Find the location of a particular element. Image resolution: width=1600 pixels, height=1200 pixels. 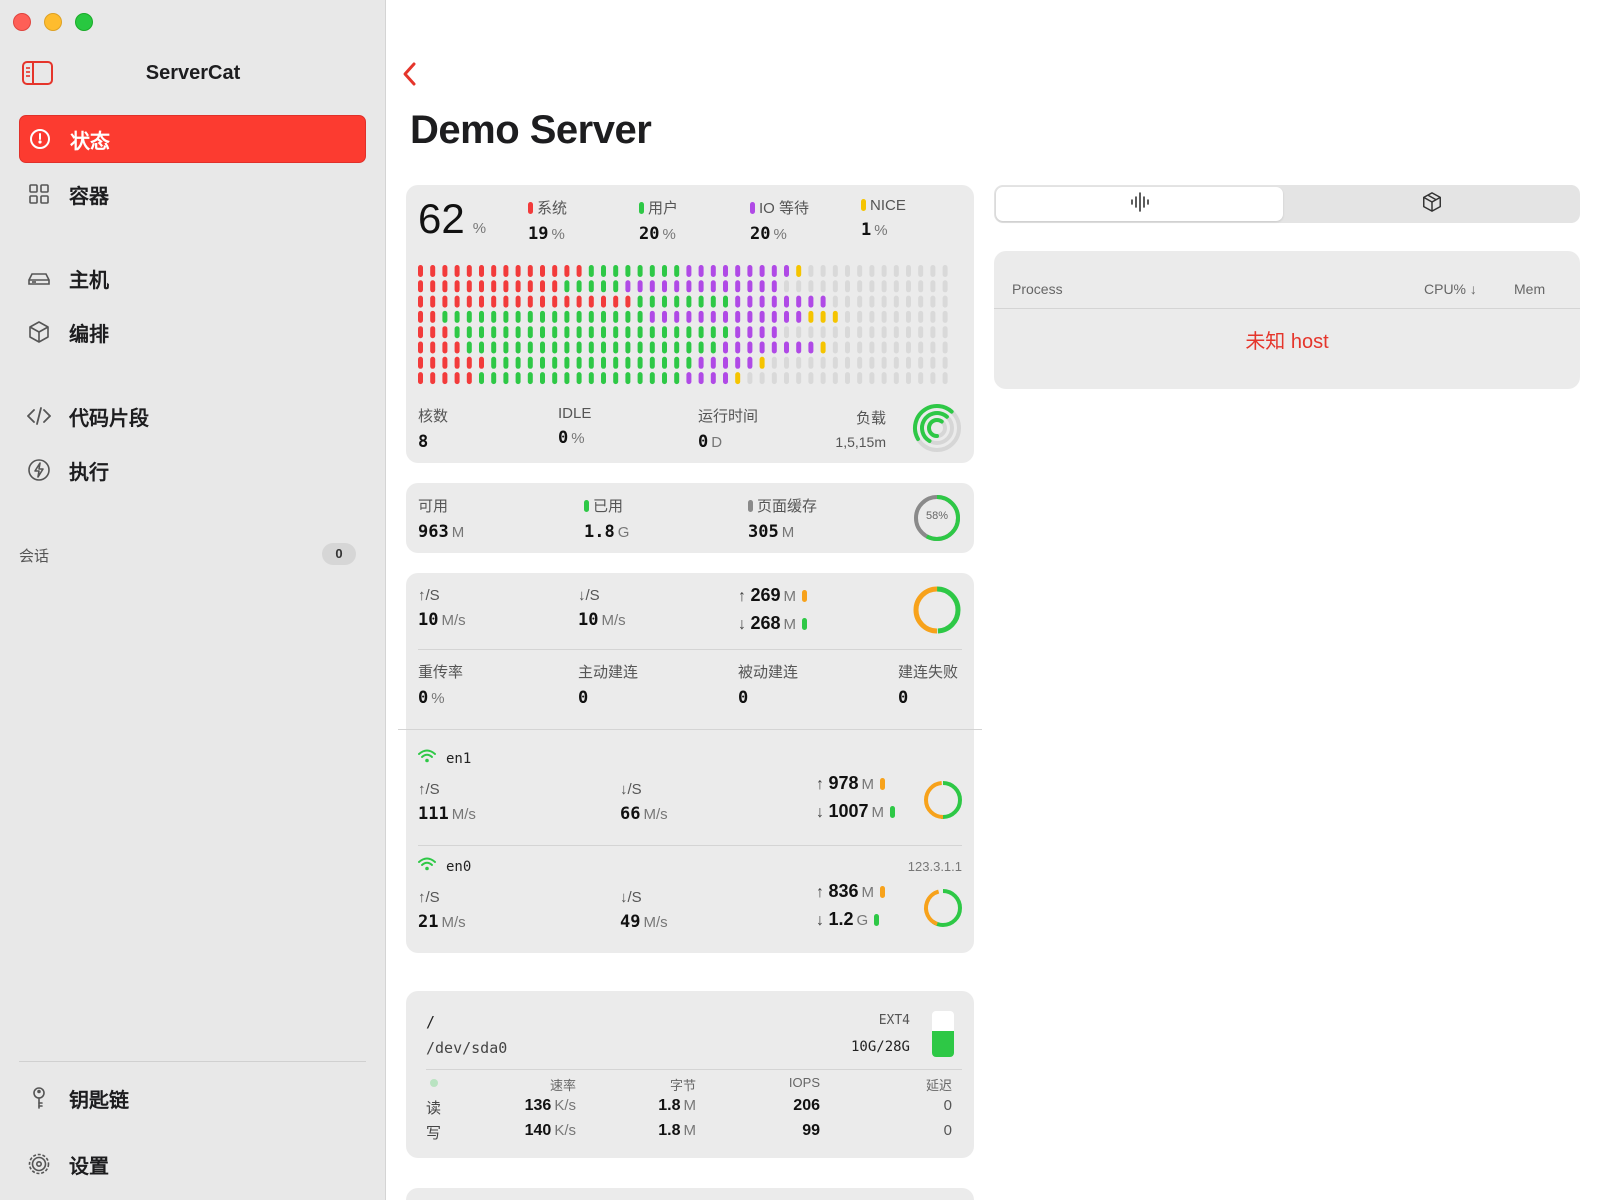

en0-up-speed: ↑/S 21 M/s is located at coordinates (442, 910).